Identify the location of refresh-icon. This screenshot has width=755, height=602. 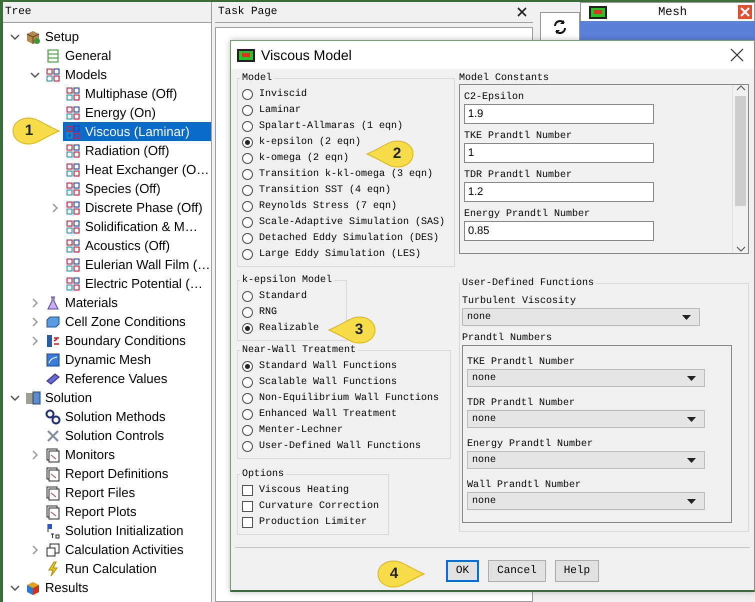
(560, 27).